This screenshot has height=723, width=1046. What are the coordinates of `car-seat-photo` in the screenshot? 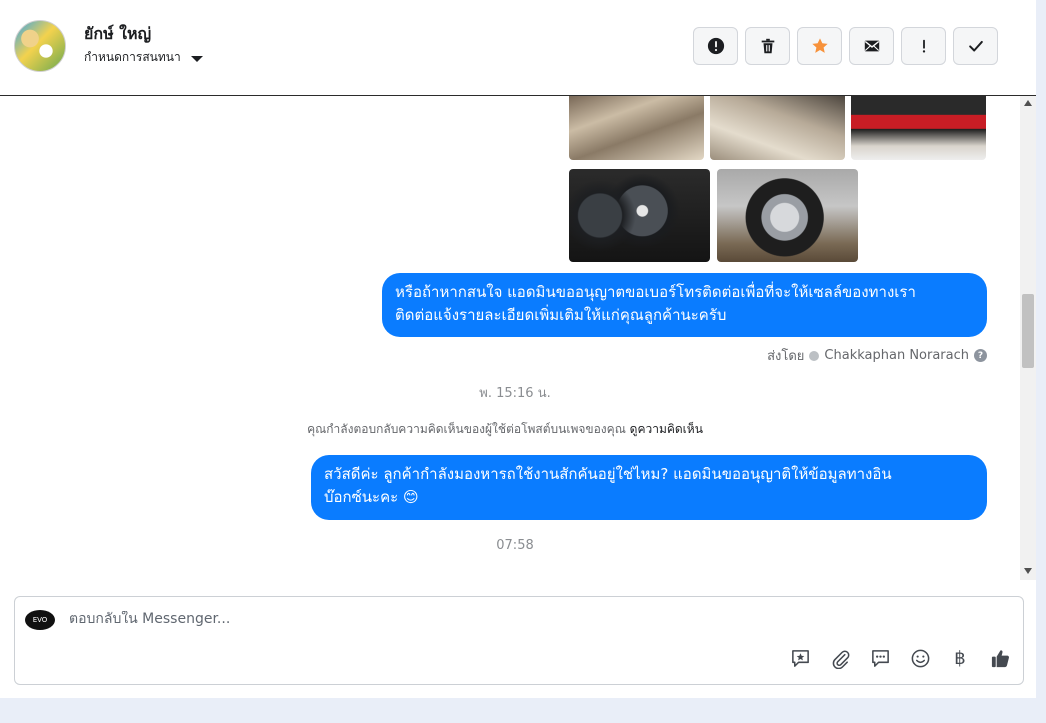 It's located at (777, 128).